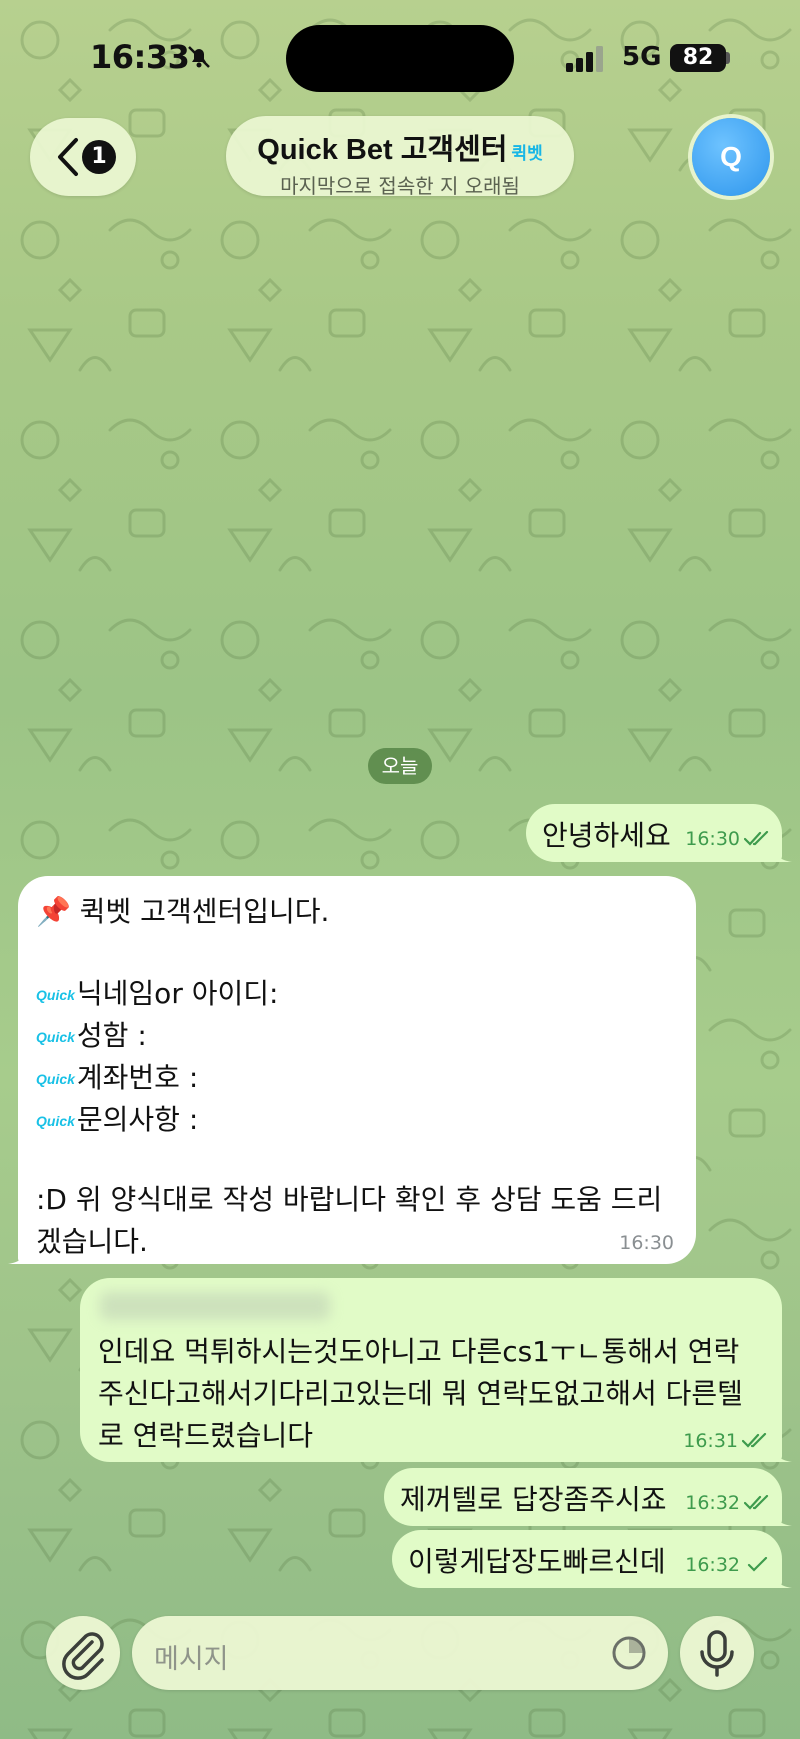 This screenshot has height=1739, width=800. Describe the element at coordinates (400, 1653) in the screenshot. I see `message-input: 메시지` at that location.